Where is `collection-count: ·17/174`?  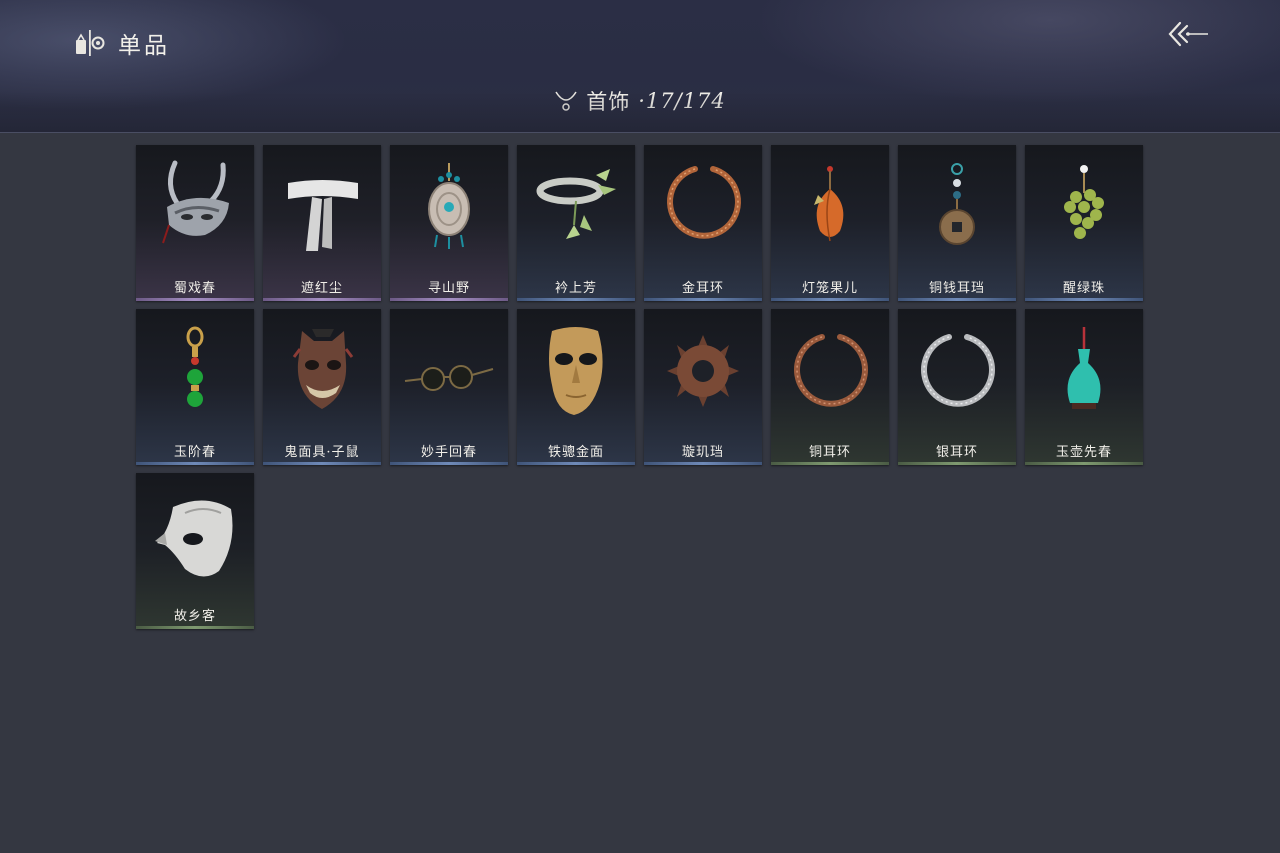
collection-count: ·17/174 is located at coordinates (682, 101).